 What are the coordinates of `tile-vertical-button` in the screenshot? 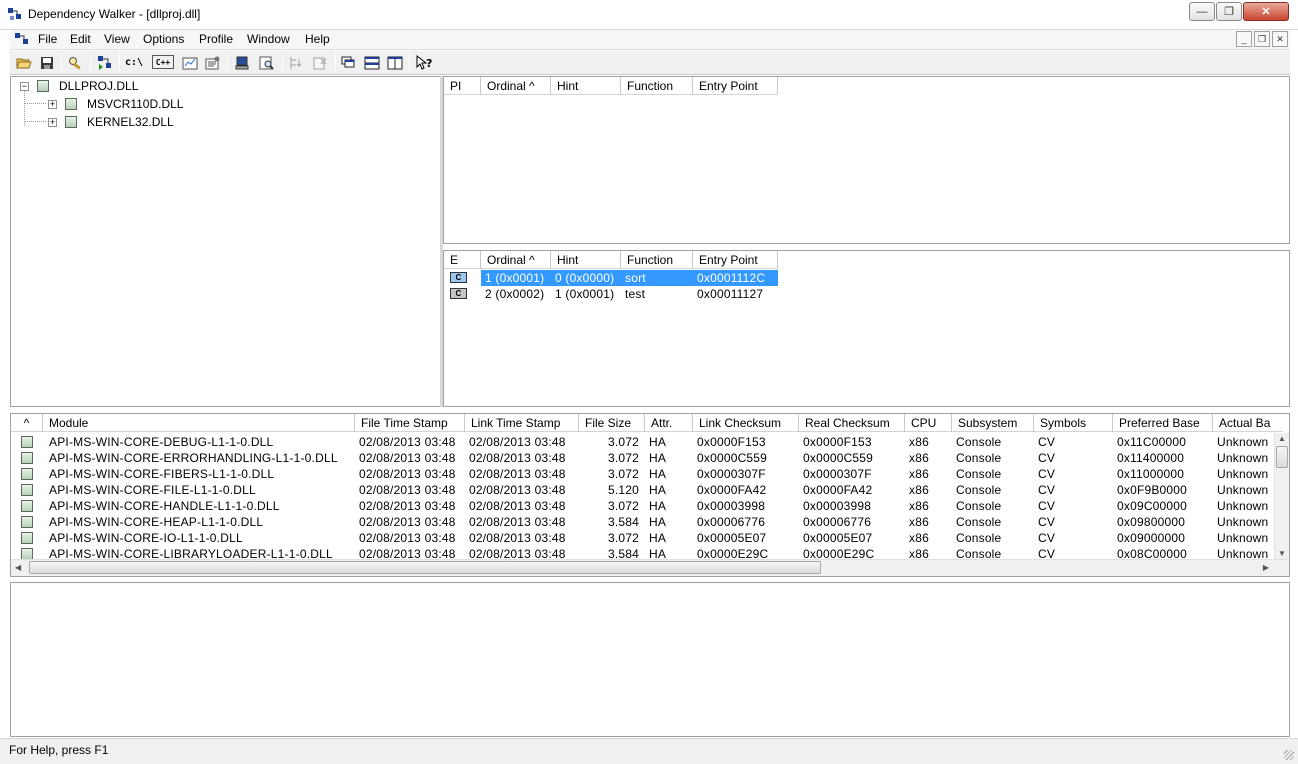 It's located at (395, 62).